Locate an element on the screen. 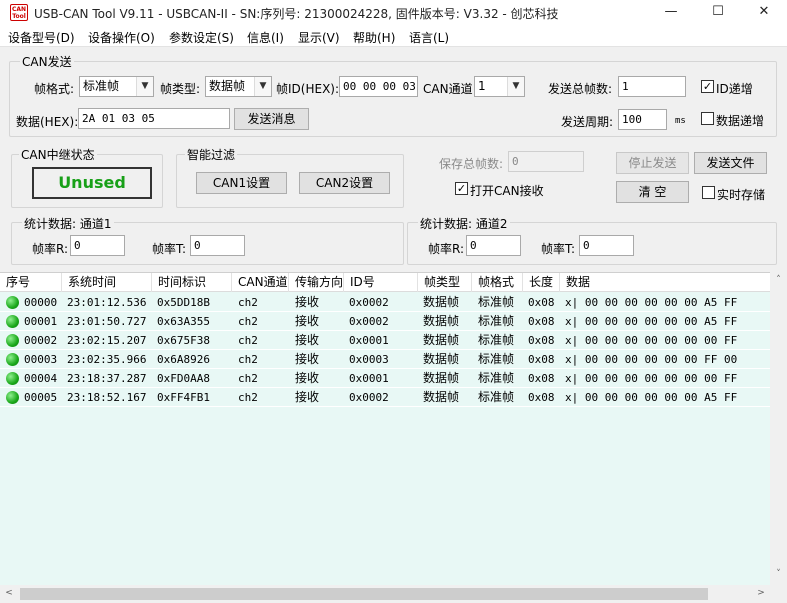  cell-timestamp: 0xFF4FB1 is located at coordinates (183, 397).